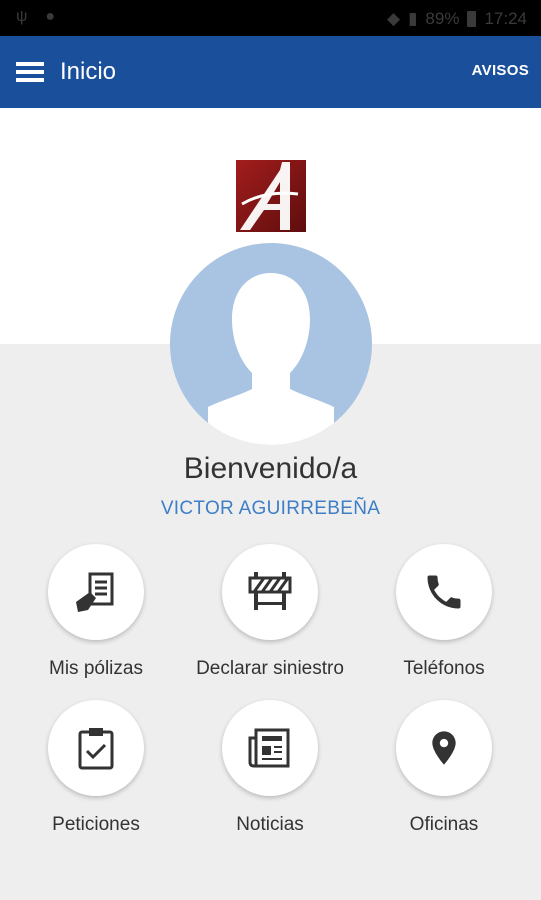  What do you see at coordinates (270, 72) in the screenshot?
I see `app-bar: Inicio AVISOS` at bounding box center [270, 72].